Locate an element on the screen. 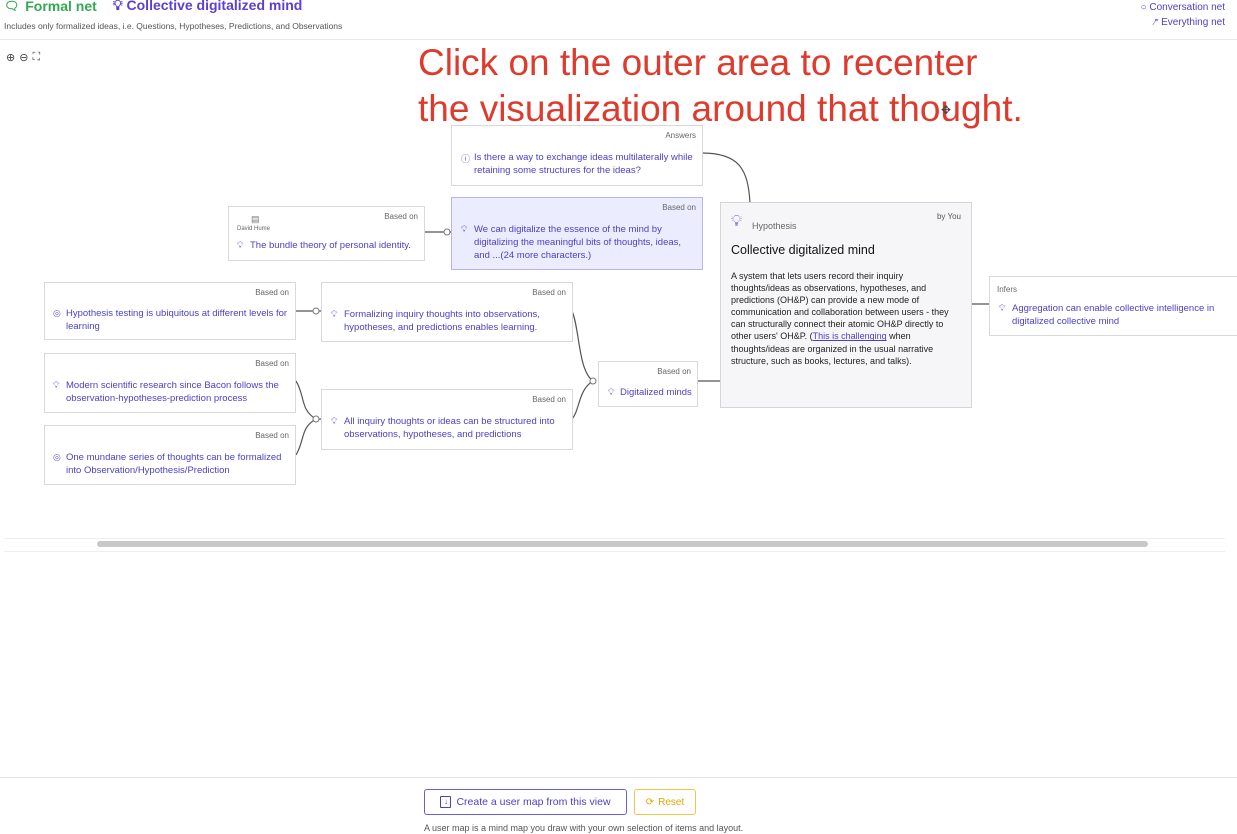 This screenshot has height=834, width=1237. overlay-line-2: the visualization around that thought. is located at coordinates (720, 108).